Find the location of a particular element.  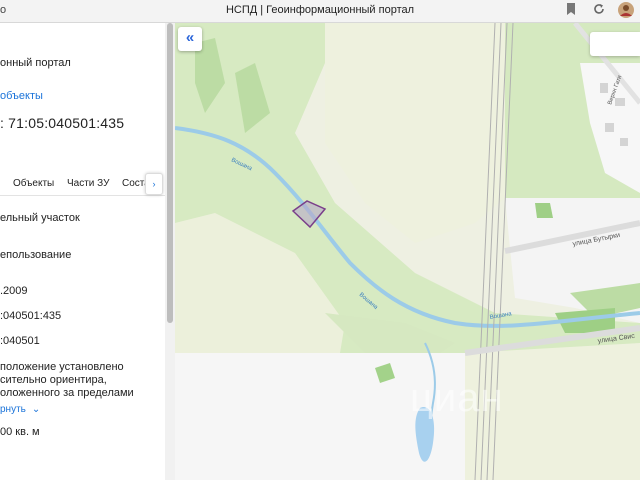

location-line: положение установлено is located at coordinates (62, 367).